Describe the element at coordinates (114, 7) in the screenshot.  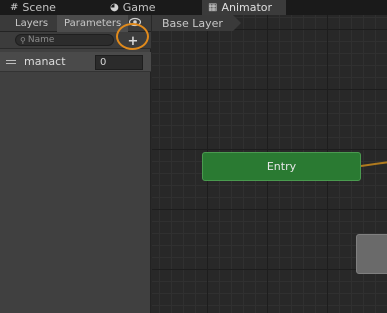
I see `pacman-icon: ◕` at that location.